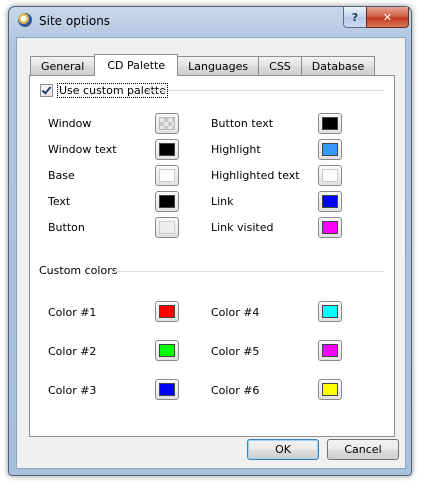 Image resolution: width=431 pixels, height=493 pixels. I want to click on app-icon, so click(25, 20).